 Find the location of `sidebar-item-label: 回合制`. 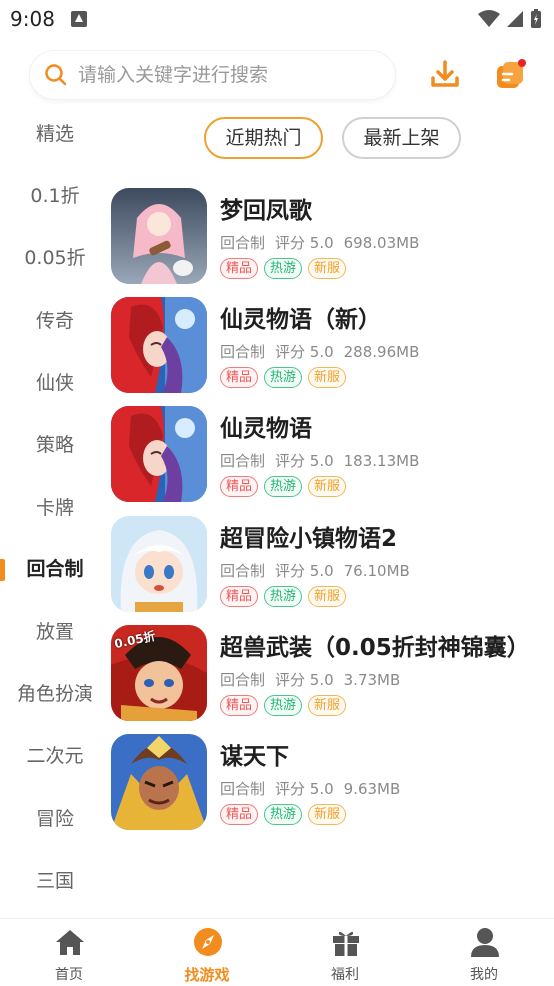

sidebar-item-label: 回合制 is located at coordinates (55, 569).